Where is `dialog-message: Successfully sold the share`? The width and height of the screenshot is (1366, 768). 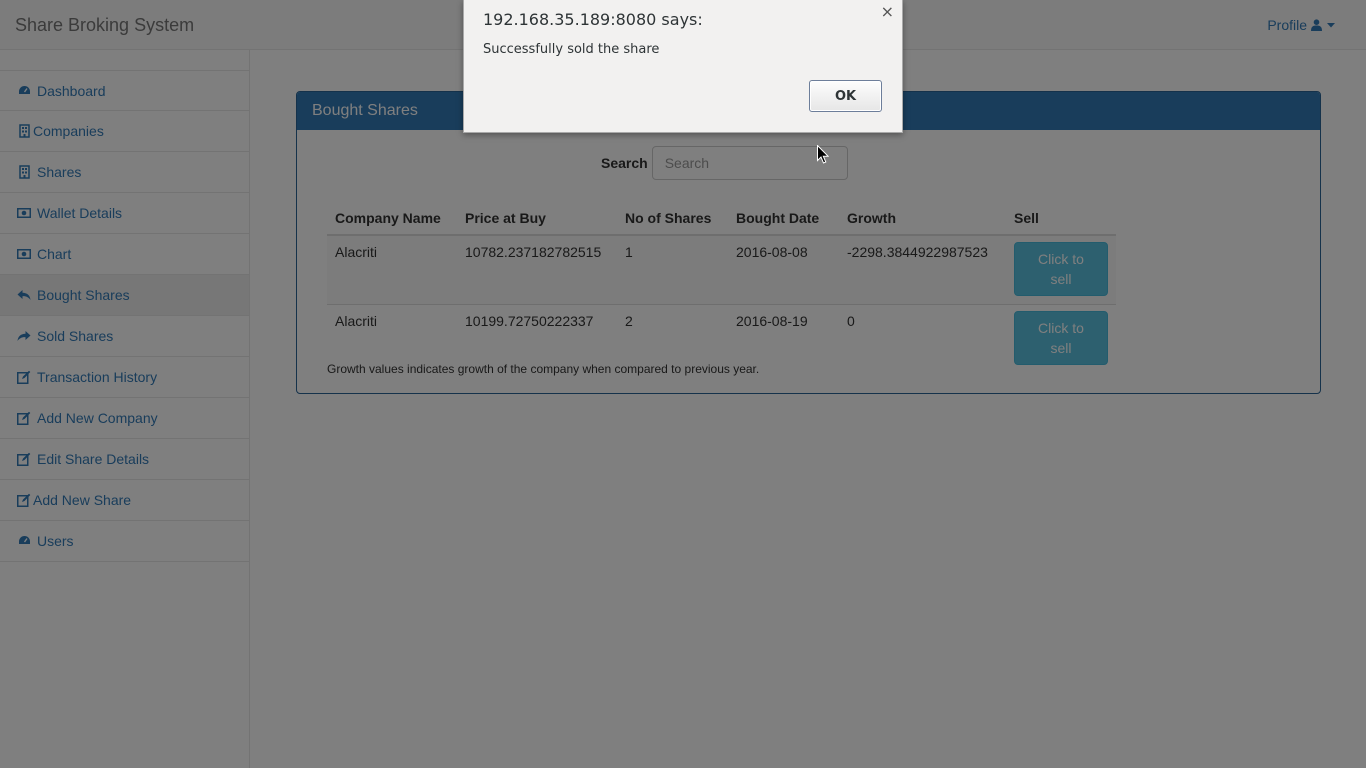
dialog-message: Successfully sold the share is located at coordinates (571, 49).